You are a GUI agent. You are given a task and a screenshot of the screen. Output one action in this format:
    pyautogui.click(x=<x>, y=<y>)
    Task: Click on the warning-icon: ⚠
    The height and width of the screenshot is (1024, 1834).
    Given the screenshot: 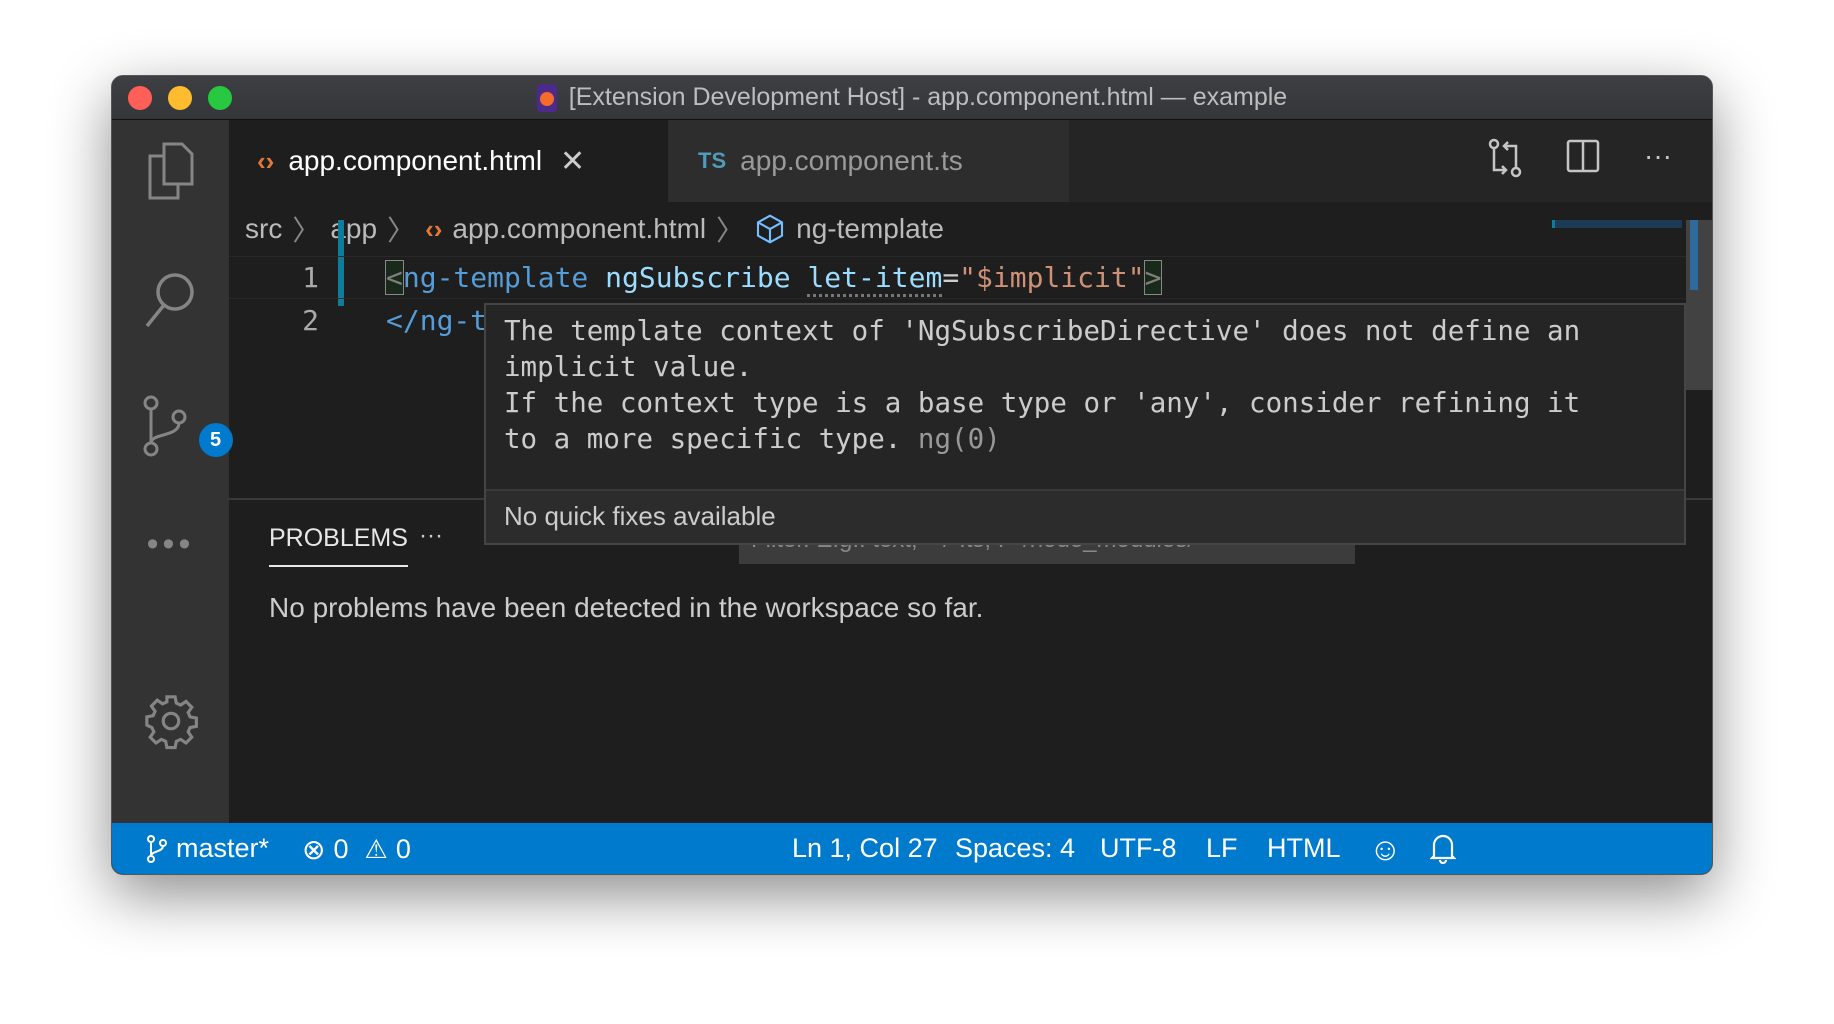 What is the action you would take?
    pyautogui.click(x=376, y=849)
    